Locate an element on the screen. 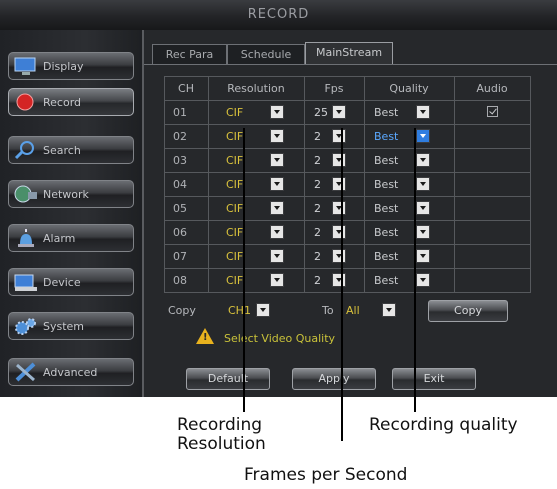 The width and height of the screenshot is (557, 489). fps-callout-label: Frames per Second is located at coordinates (326, 475).